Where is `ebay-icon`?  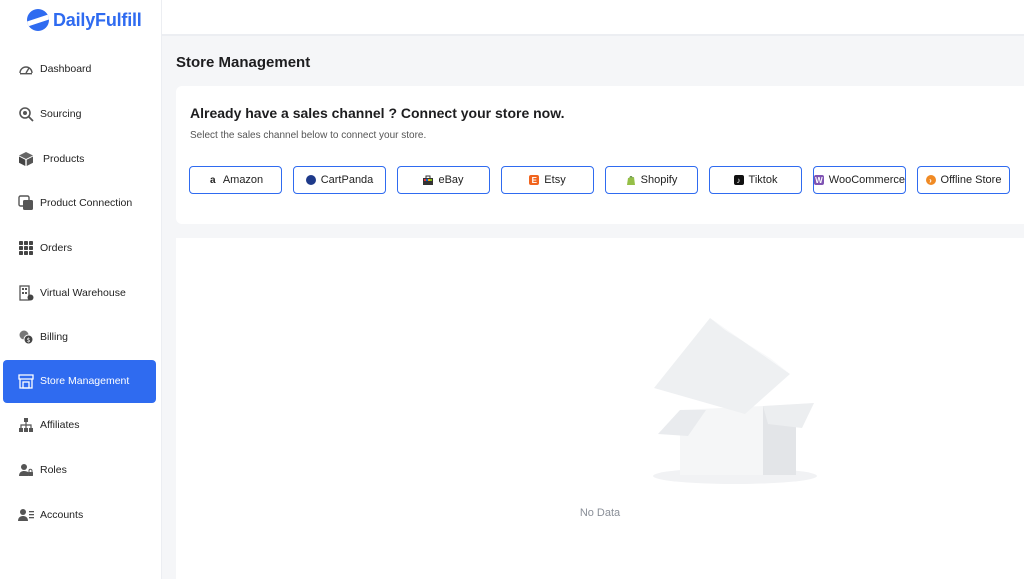 ebay-icon is located at coordinates (428, 180).